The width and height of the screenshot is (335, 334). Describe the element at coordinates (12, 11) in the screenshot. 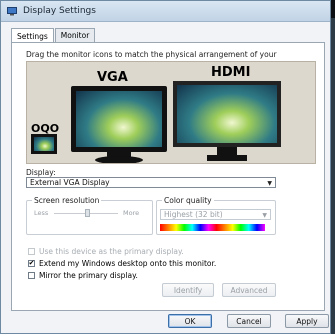

I see `display-settings-icon` at that location.